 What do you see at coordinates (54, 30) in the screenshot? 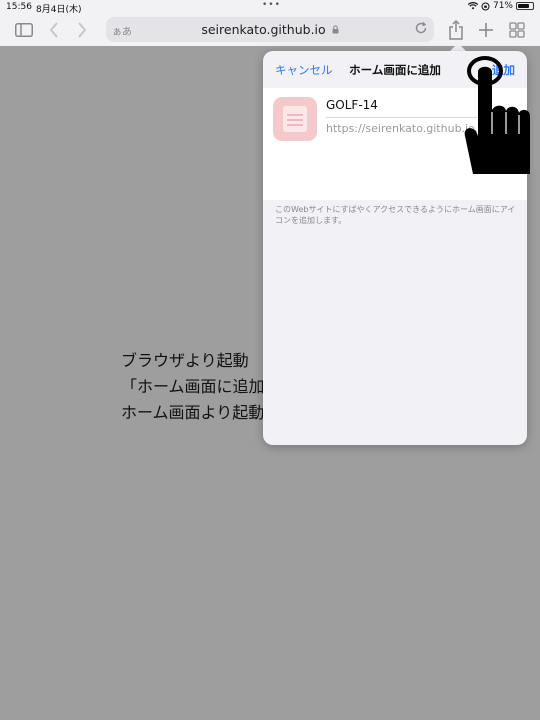
I see `back-icon` at bounding box center [54, 30].